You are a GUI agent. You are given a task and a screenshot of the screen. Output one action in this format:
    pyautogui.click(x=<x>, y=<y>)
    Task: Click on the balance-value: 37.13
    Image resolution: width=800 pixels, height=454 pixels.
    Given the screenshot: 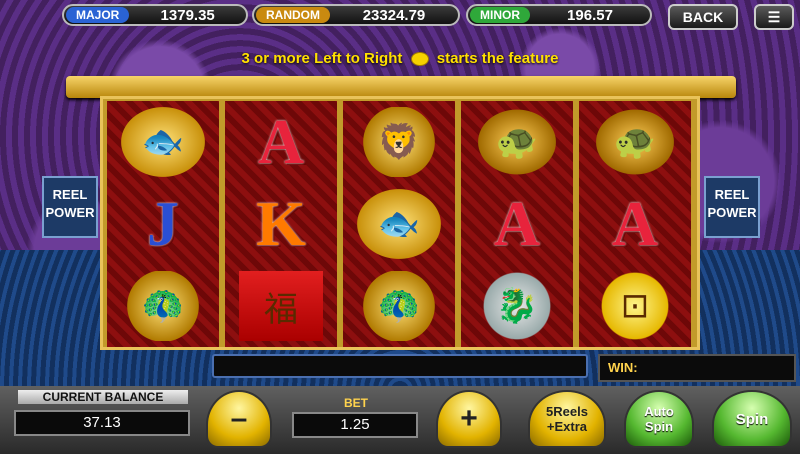 What is the action you would take?
    pyautogui.click(x=102, y=423)
    